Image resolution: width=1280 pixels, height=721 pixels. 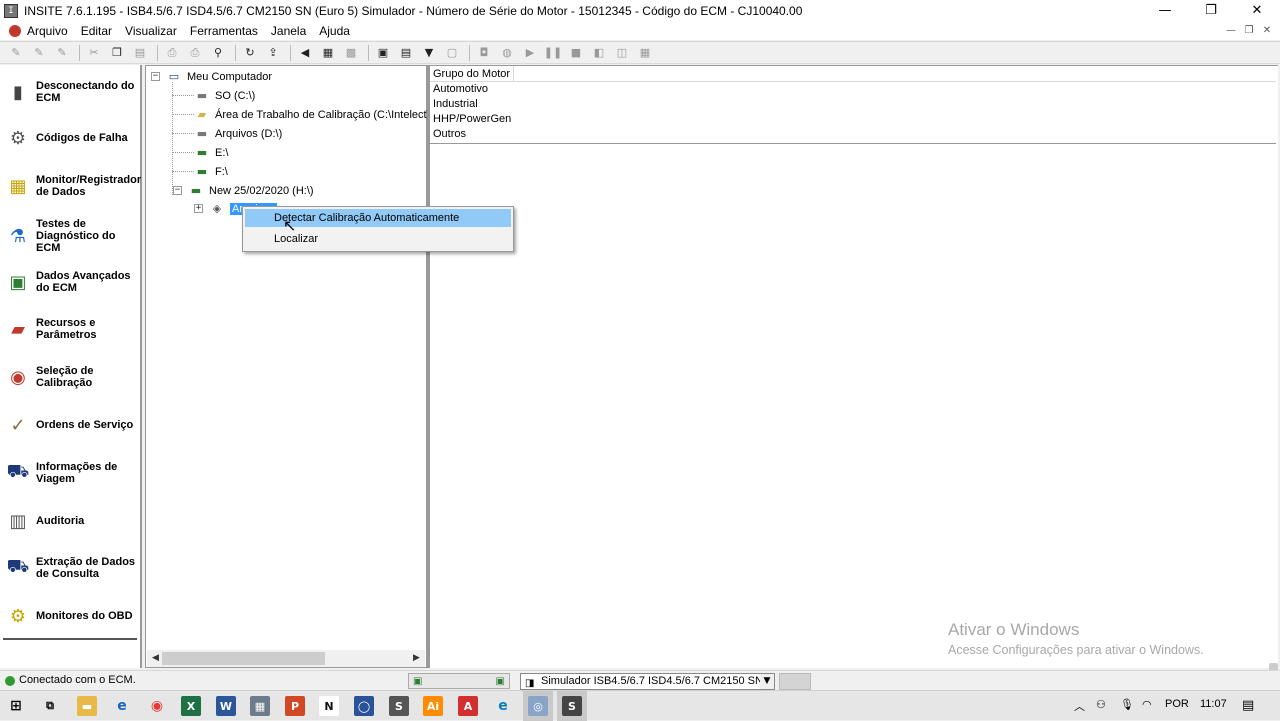 What do you see at coordinates (151, 31) in the screenshot?
I see `menu-visualizar: Visualizar` at bounding box center [151, 31].